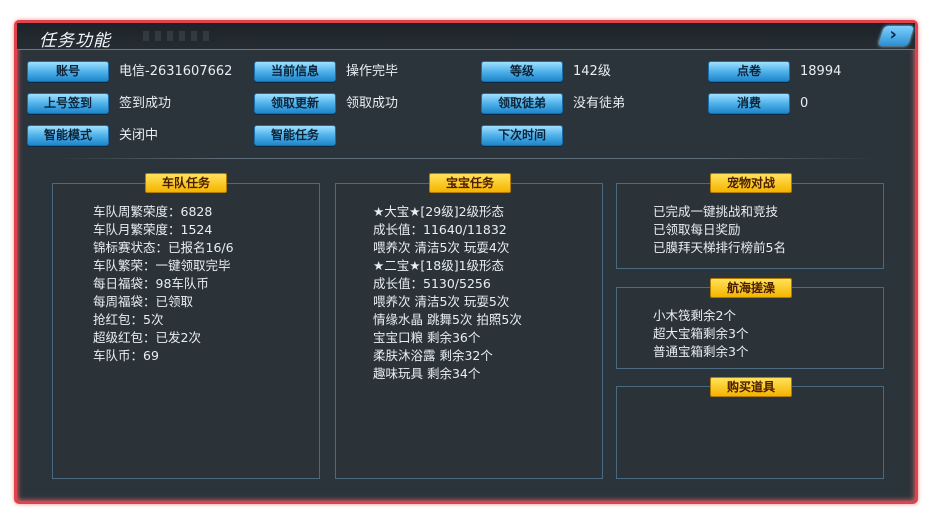  I want to click on list-item: 车队周繁荣度：6828, so click(153, 211).